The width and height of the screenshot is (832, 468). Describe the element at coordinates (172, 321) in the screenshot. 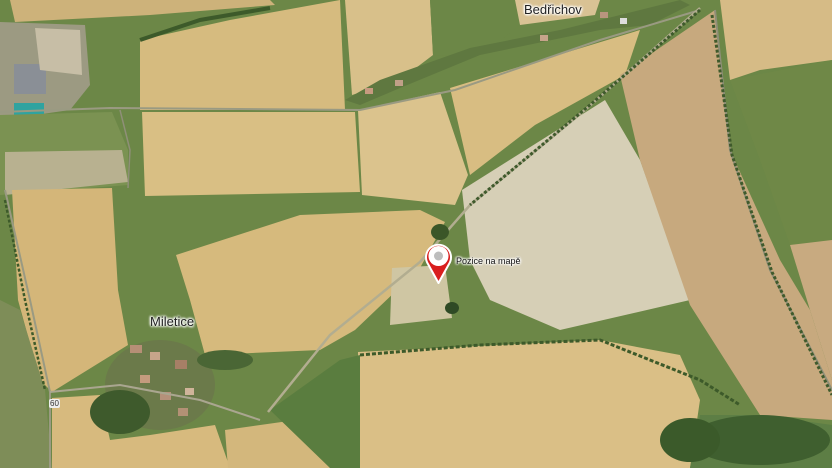

I see `place-label-miletice: Miletice` at that location.